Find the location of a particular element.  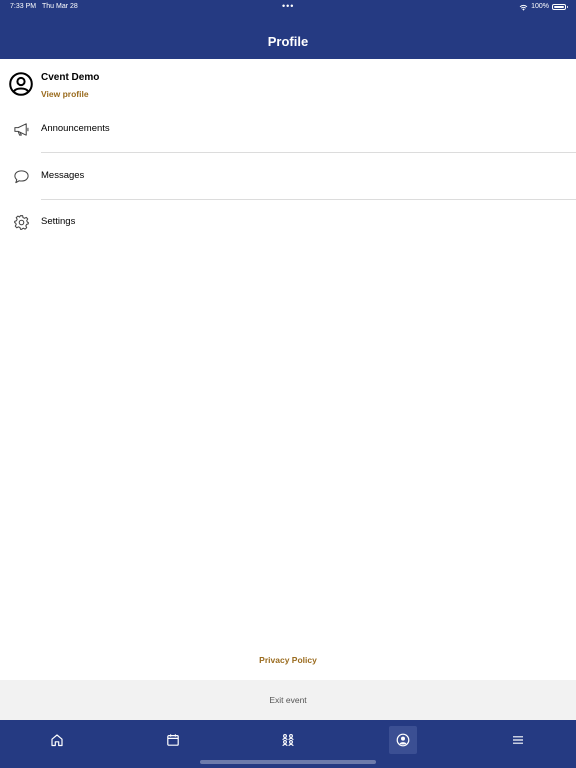

tab-more is located at coordinates (518, 740).